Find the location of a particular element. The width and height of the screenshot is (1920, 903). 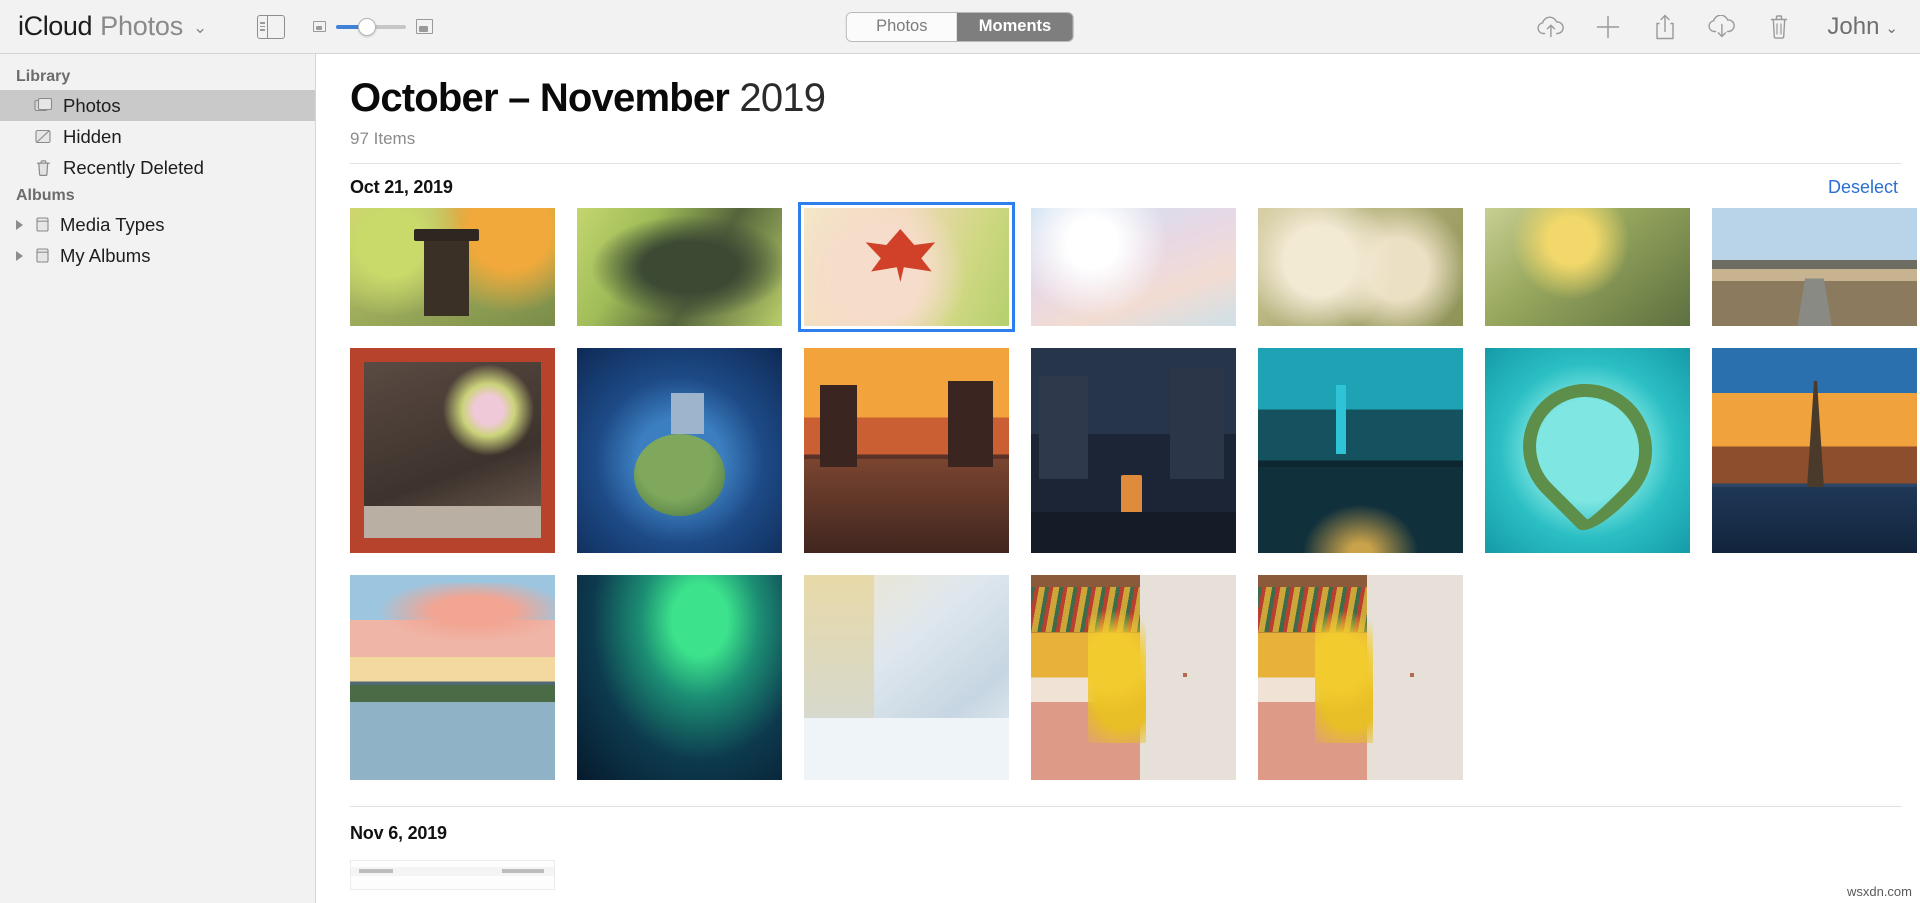

page-title-year: 2019 is located at coordinates (782, 98).